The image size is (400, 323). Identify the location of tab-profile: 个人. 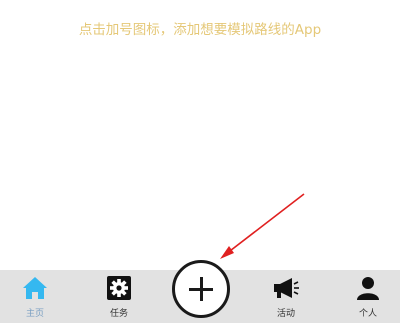
(368, 296).